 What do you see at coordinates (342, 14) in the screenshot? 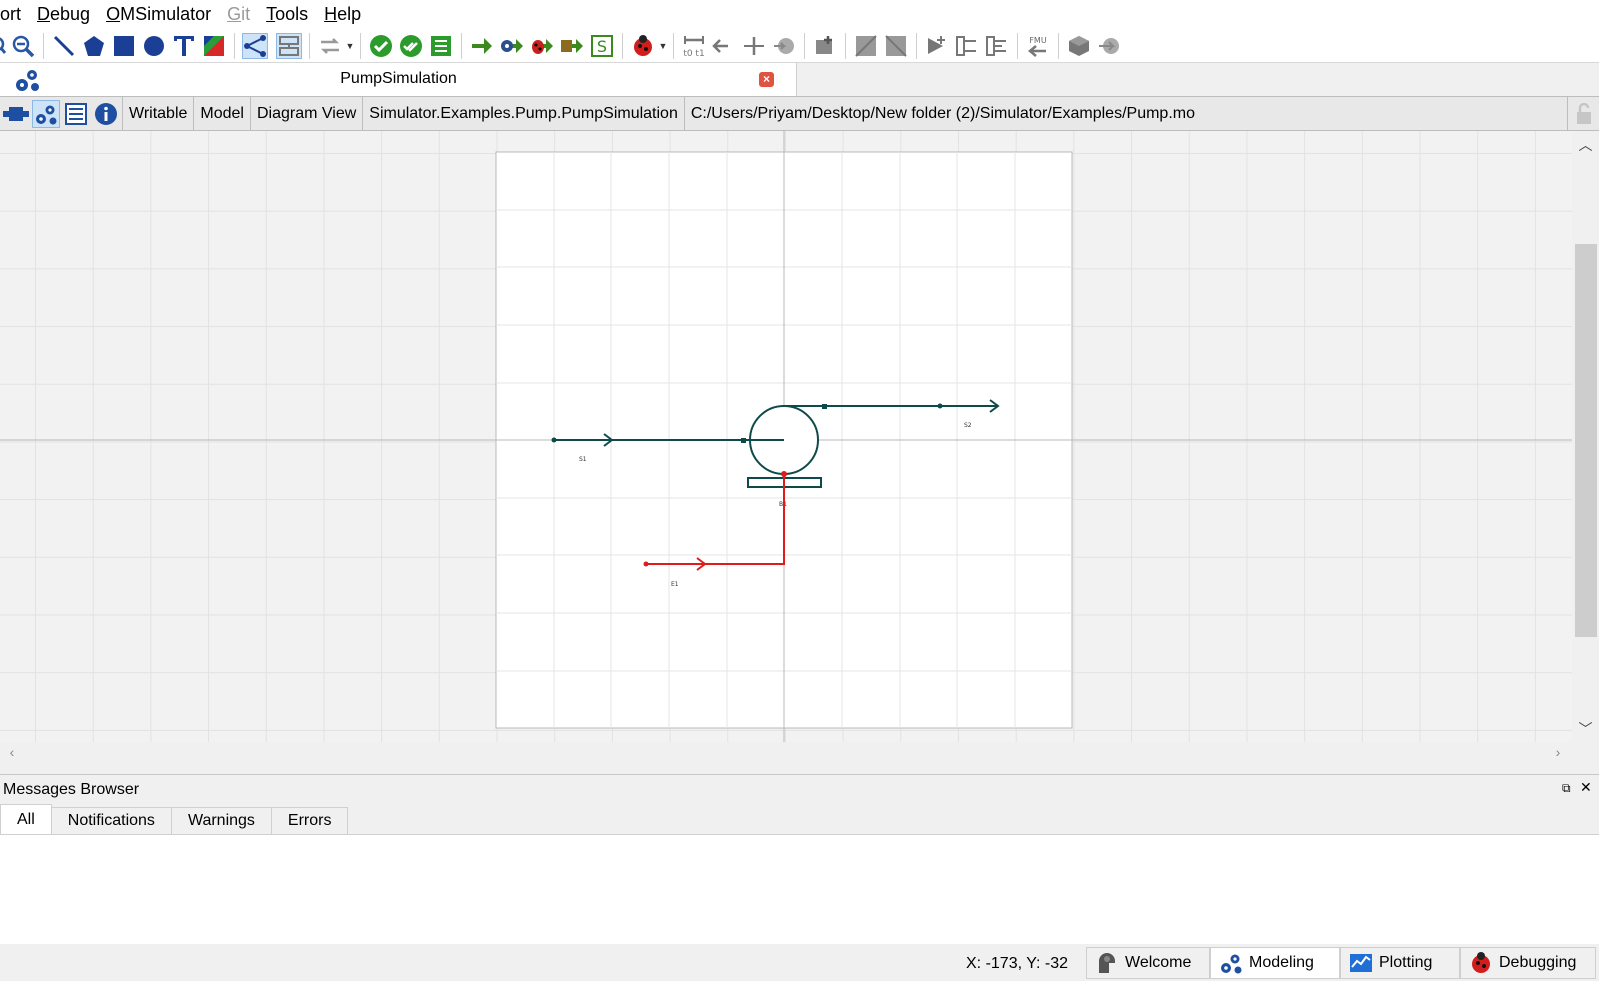
I see `menu-help: Help` at bounding box center [342, 14].